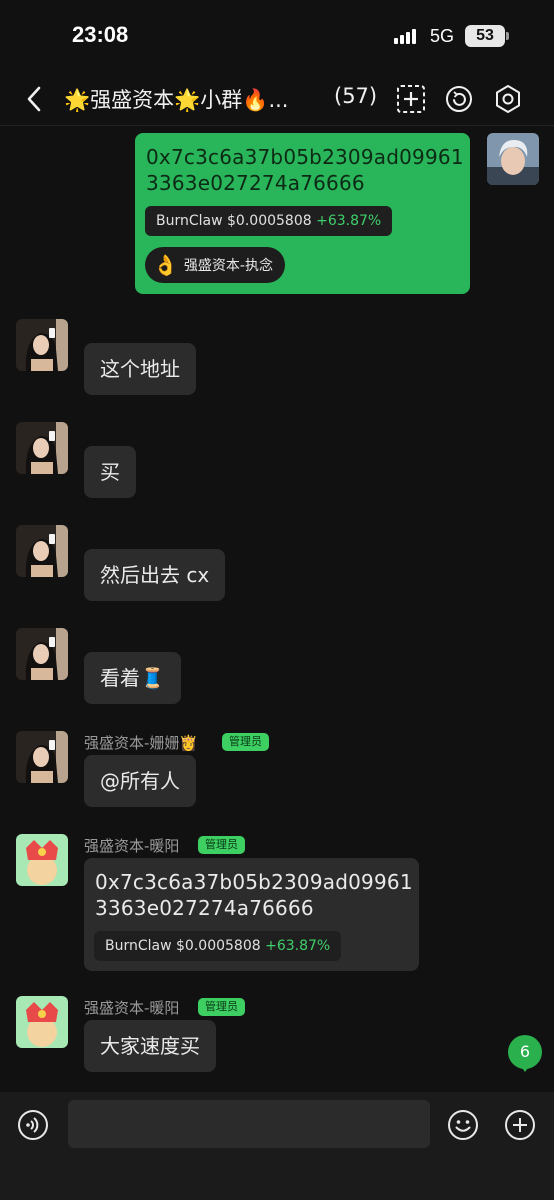  I want to click on unread-badge-tail, so click(525, 1068).